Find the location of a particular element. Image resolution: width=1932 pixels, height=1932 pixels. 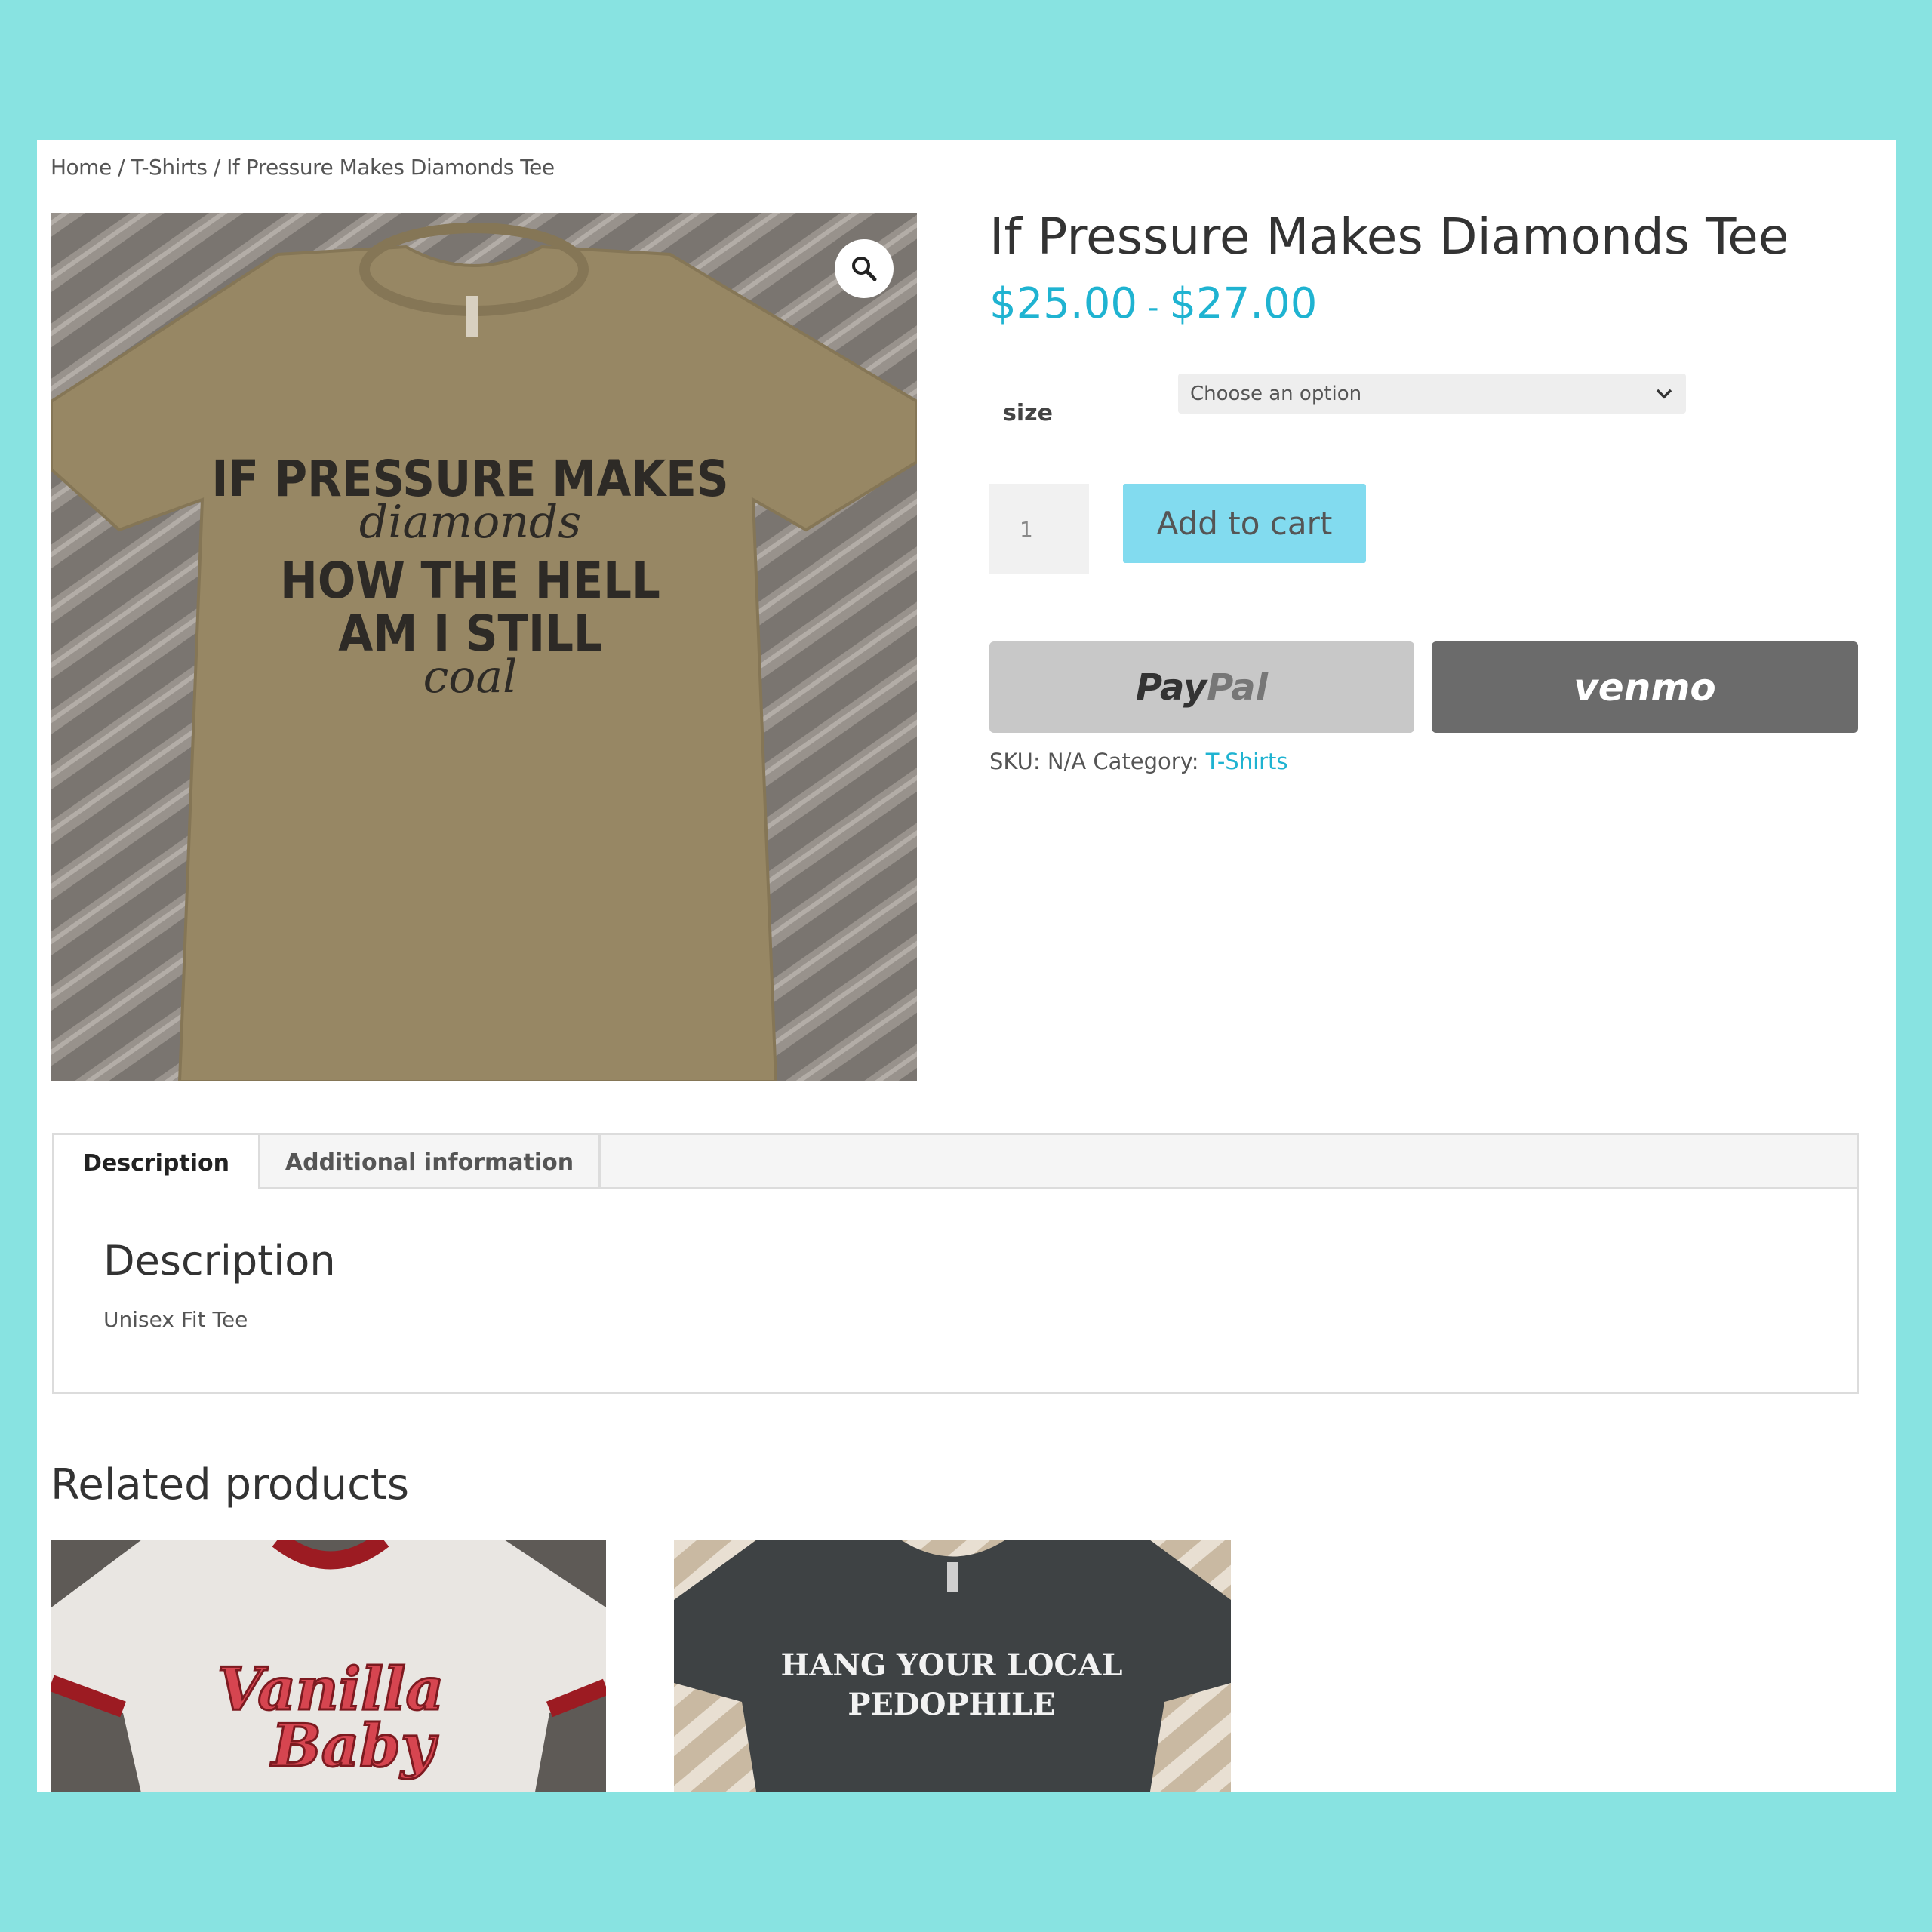

description-heading: Description is located at coordinates (219, 1260).